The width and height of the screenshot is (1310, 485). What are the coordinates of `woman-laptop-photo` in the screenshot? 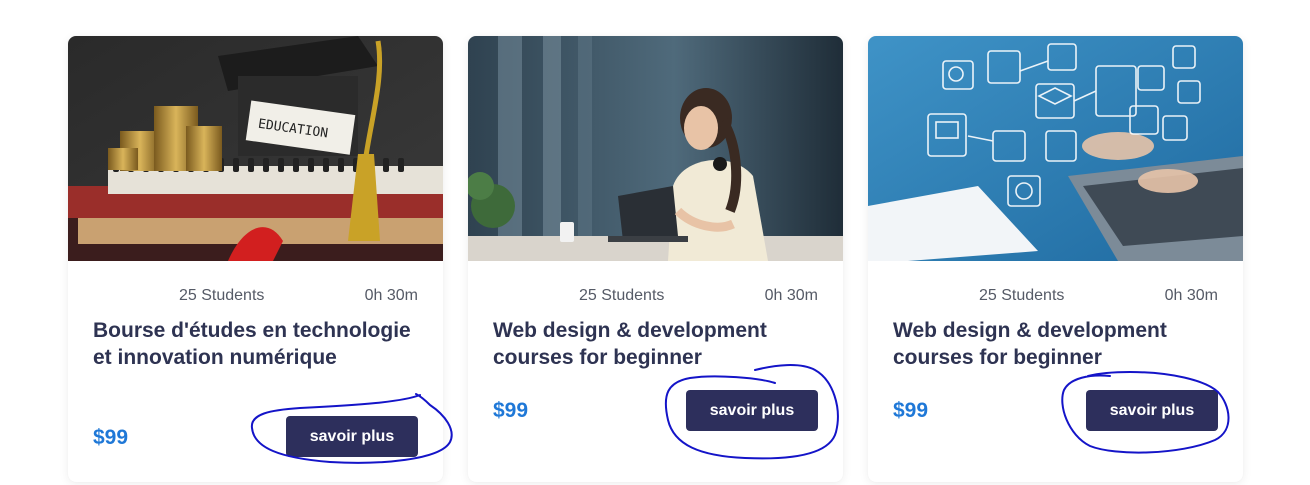 It's located at (655, 148).